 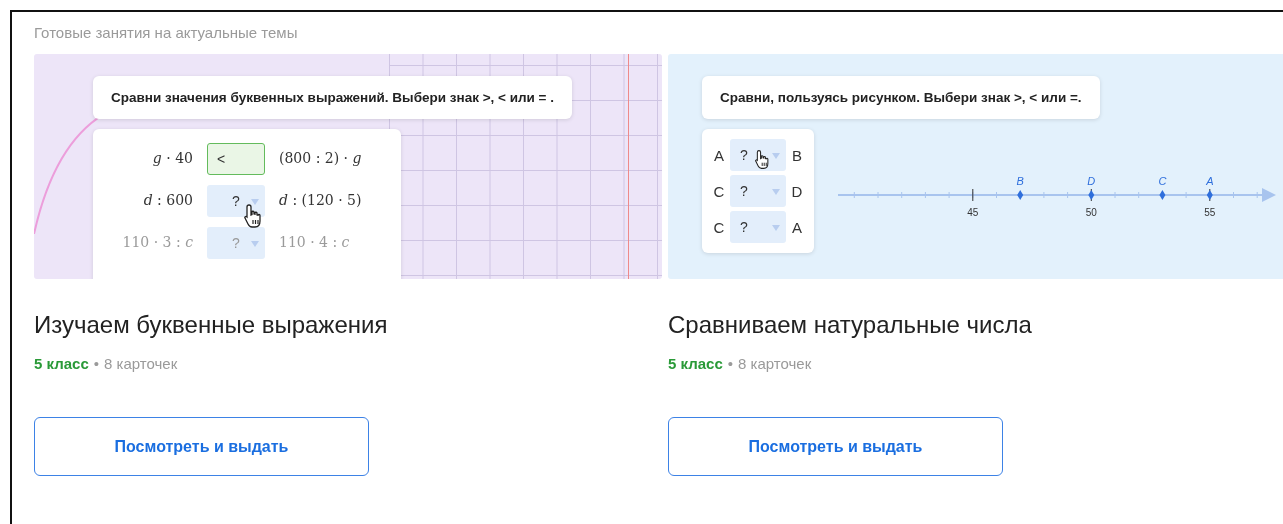 What do you see at coordinates (797, 155) in the screenshot?
I see `point-letter: B` at bounding box center [797, 155].